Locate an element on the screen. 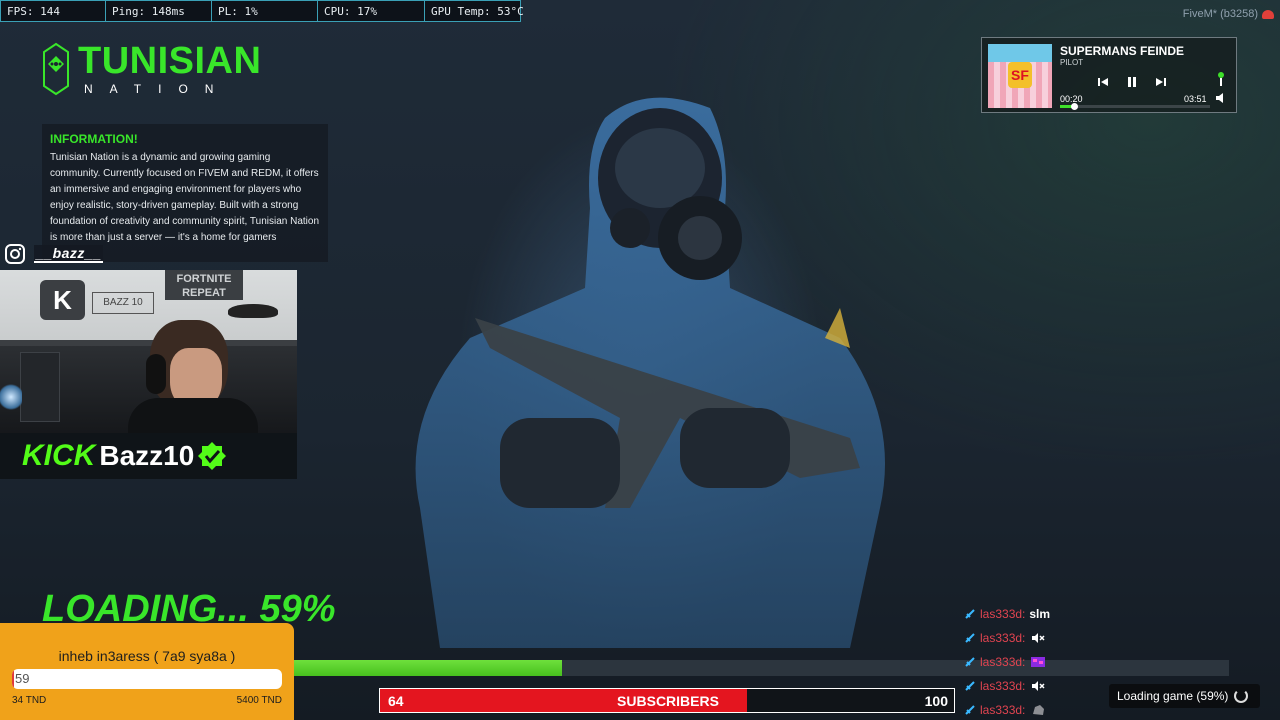 This screenshot has height=720, width=1280. loading-game-text: Loading game (59%) is located at coordinates (1173, 696).